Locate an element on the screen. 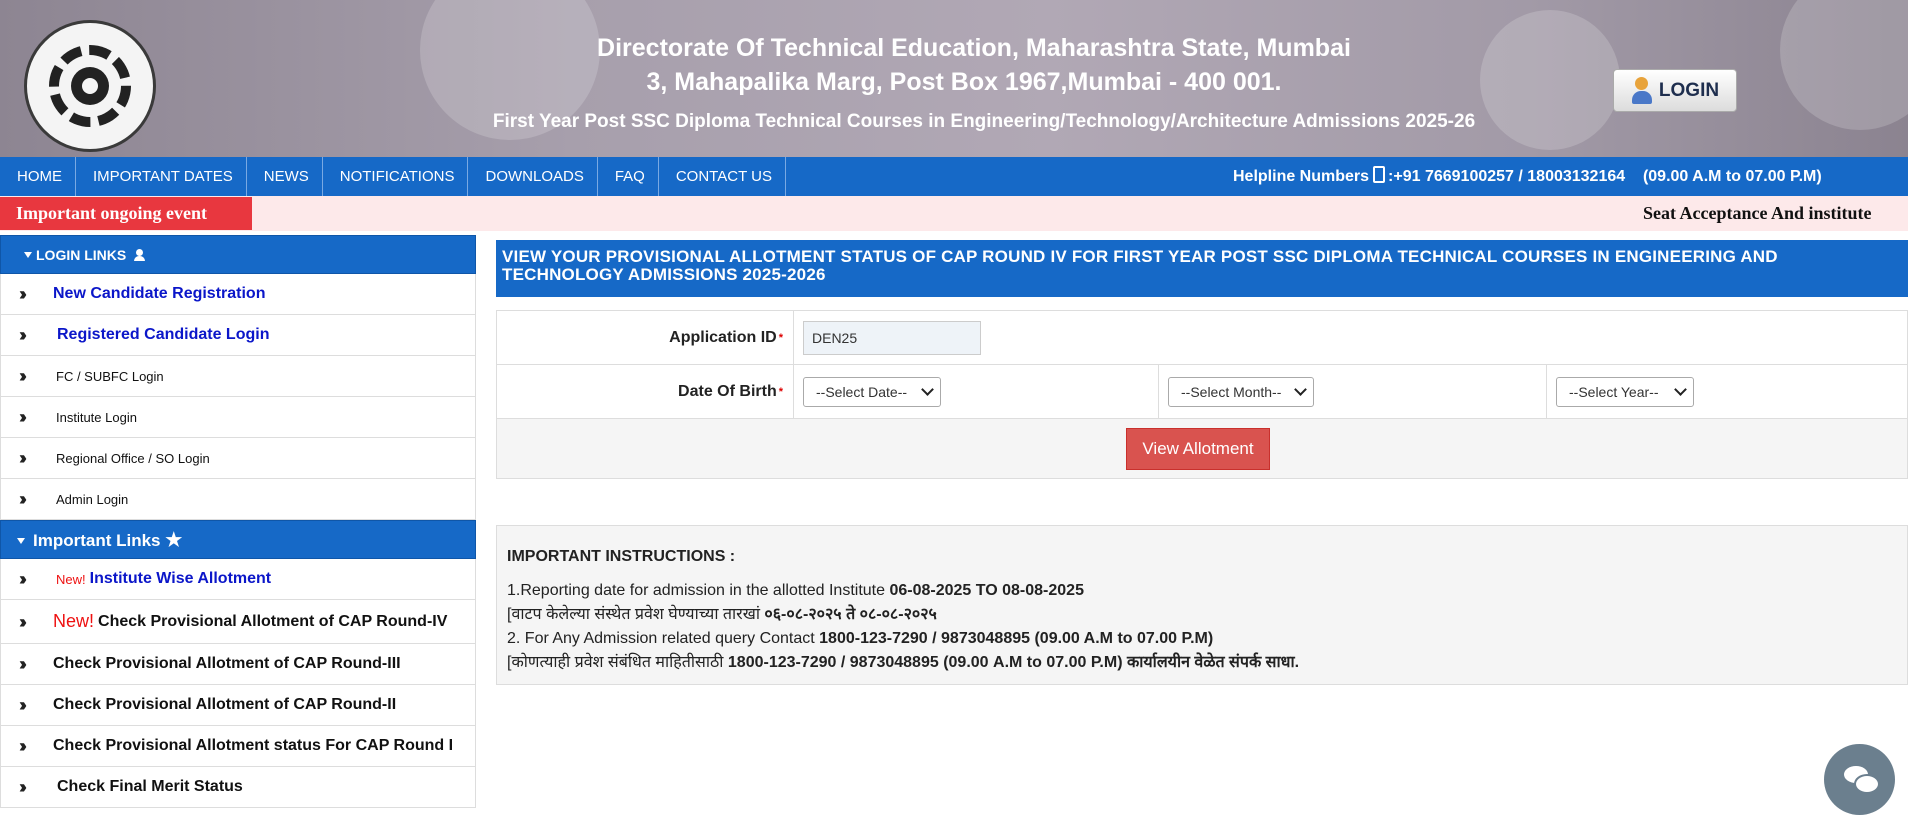 The height and width of the screenshot is (822, 1908). sidebar-item-new-candidate-registration: ›› New Candidate Registration is located at coordinates (238, 294).